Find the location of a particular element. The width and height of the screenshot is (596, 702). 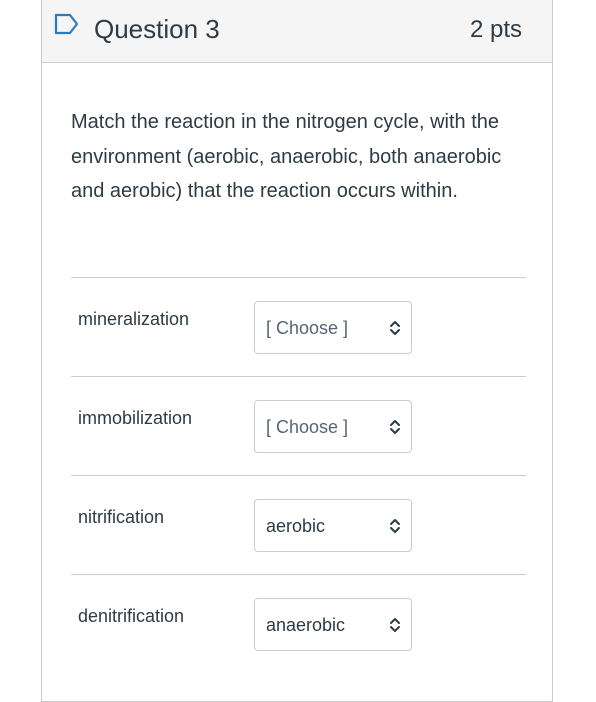

answer-select-value: anaerobic is located at coordinates (306, 625).